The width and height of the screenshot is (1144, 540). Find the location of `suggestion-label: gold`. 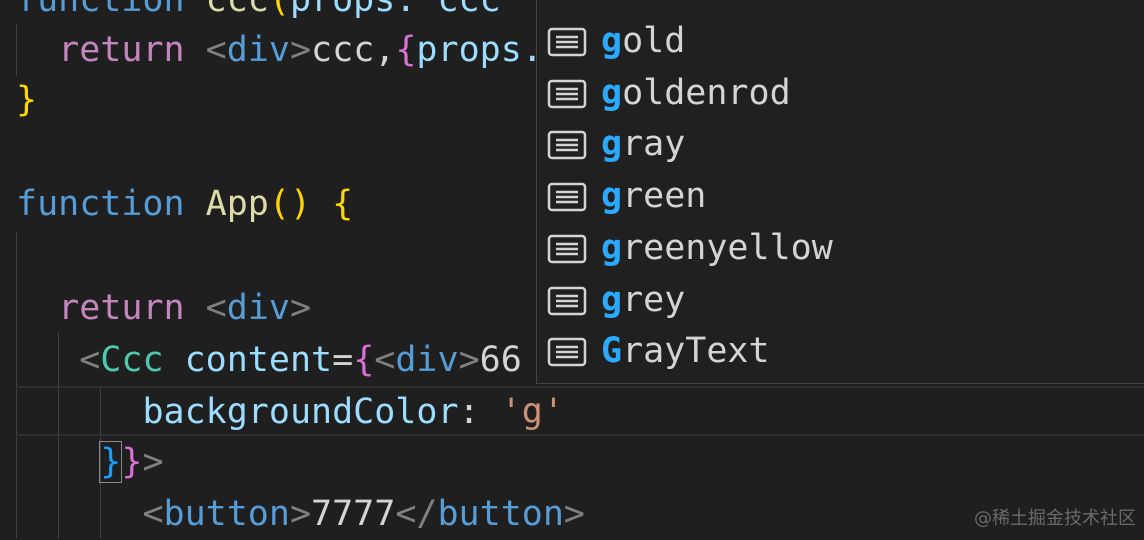

suggestion-label: gold is located at coordinates (643, 41).